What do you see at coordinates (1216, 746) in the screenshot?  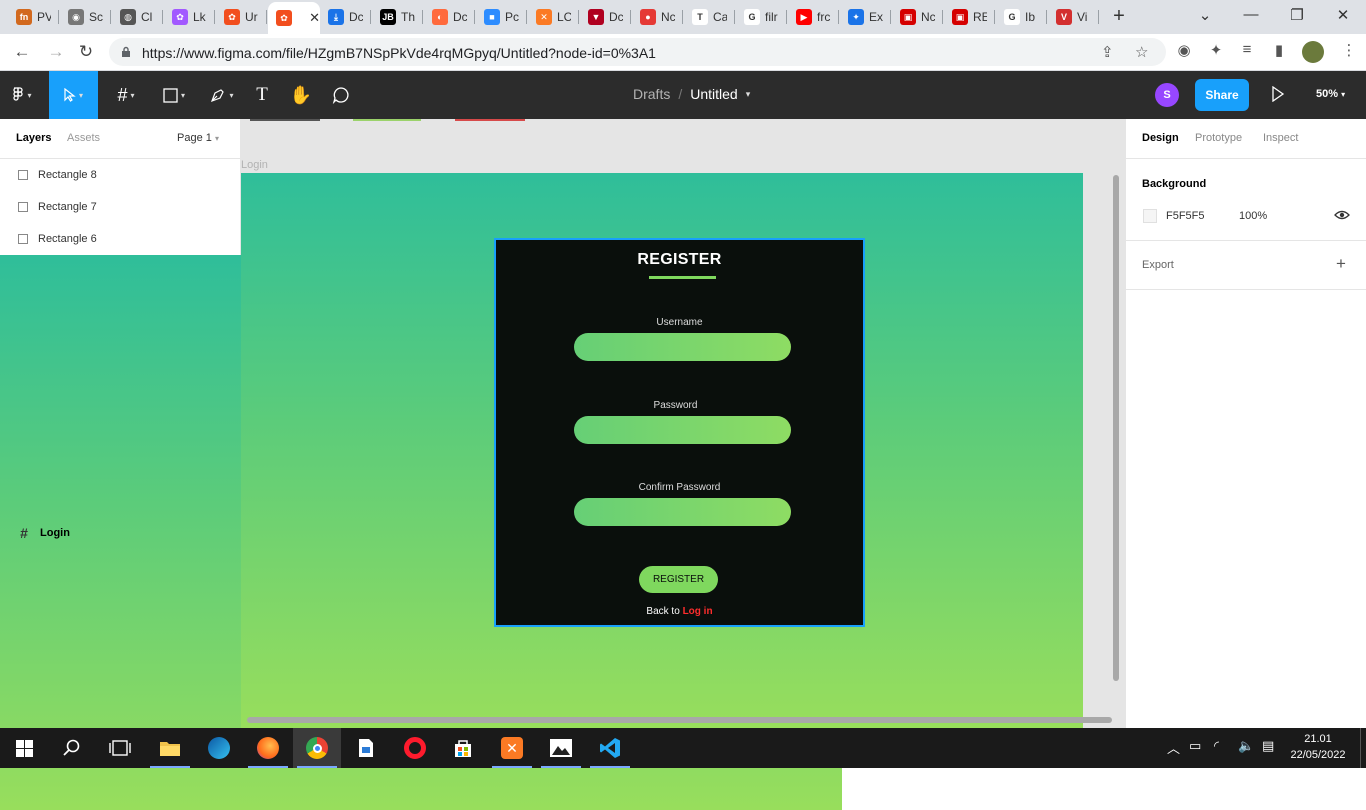 I see `wifi-icon: ◜` at bounding box center [1216, 746].